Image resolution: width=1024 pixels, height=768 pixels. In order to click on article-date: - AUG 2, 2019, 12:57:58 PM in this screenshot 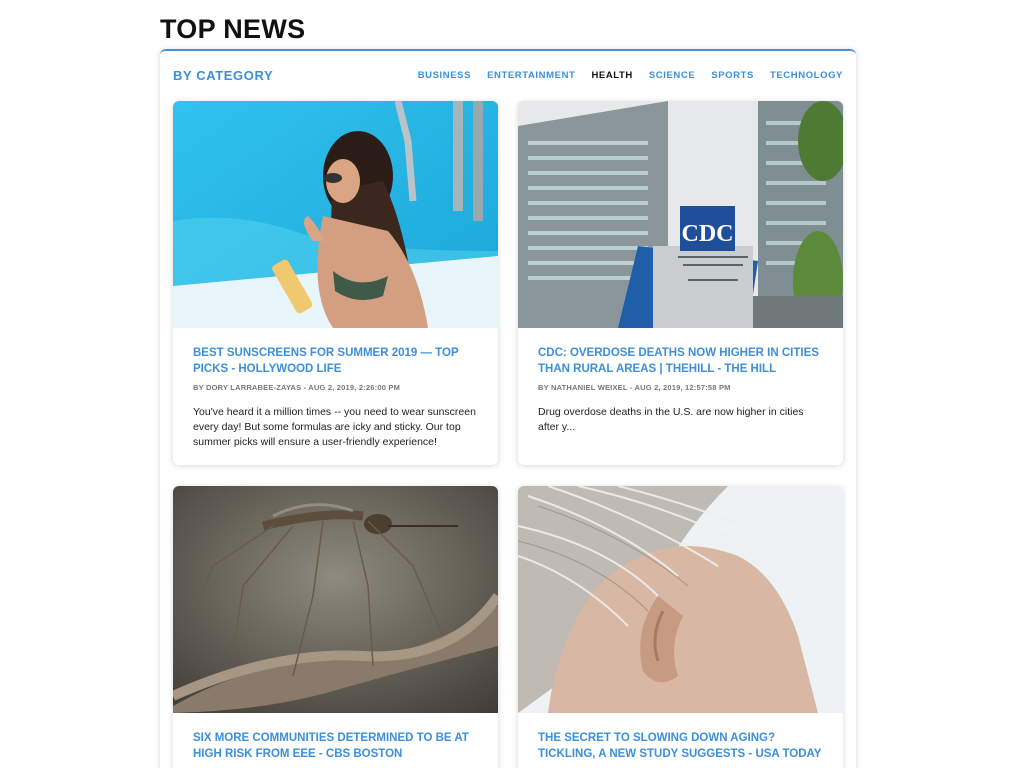, I will do `click(680, 387)`.